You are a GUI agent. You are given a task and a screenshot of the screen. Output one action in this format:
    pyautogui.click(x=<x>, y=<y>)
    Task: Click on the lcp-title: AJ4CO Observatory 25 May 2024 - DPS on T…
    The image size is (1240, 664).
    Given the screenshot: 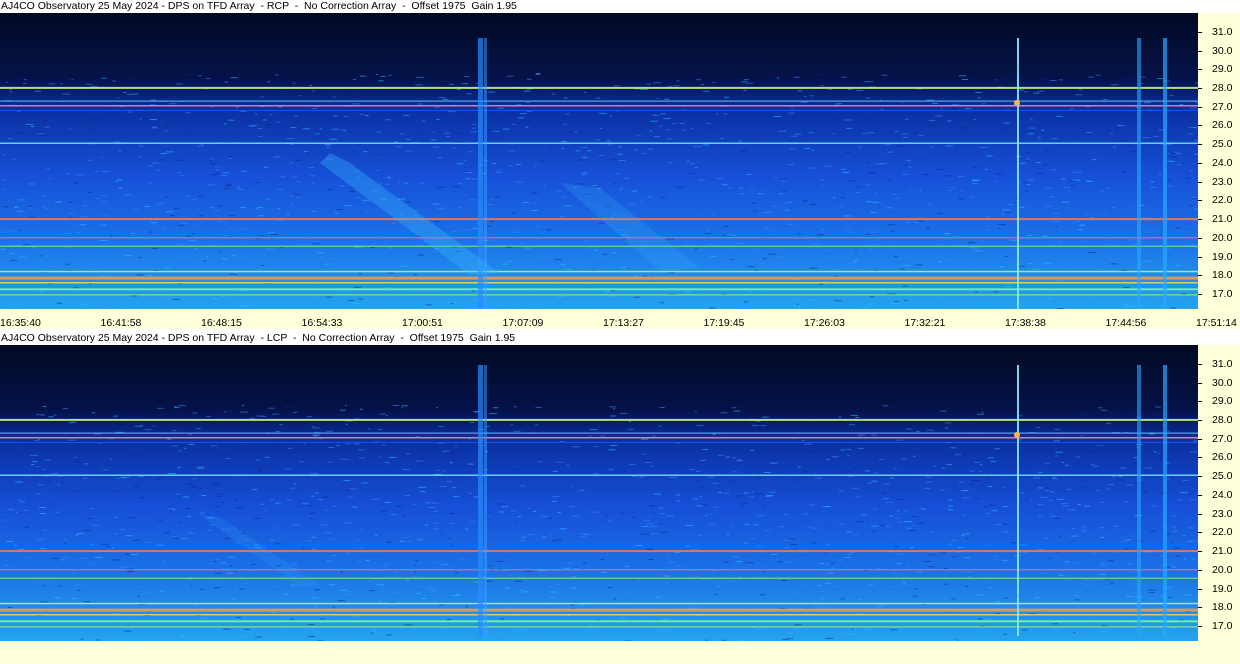 What is the action you would take?
    pyautogui.click(x=258, y=338)
    